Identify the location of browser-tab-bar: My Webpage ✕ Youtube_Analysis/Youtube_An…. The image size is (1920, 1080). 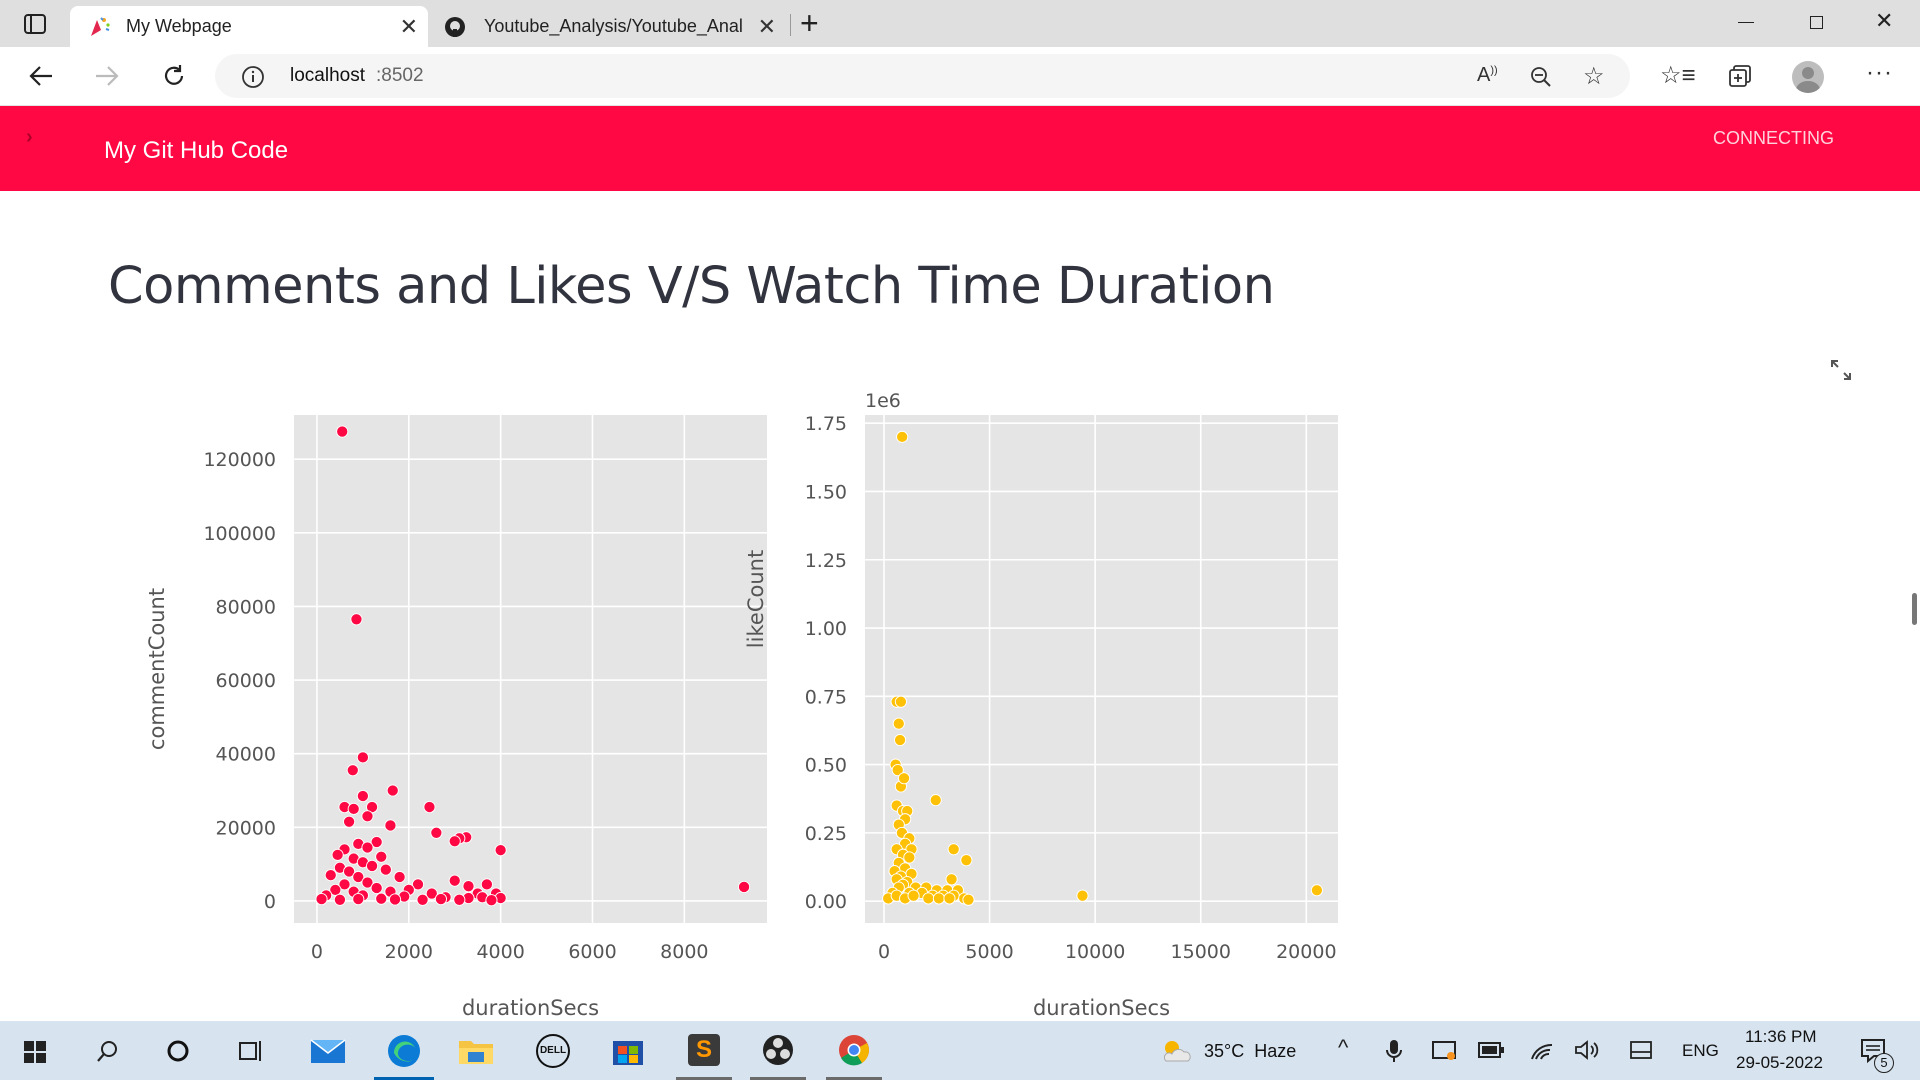
(960, 23).